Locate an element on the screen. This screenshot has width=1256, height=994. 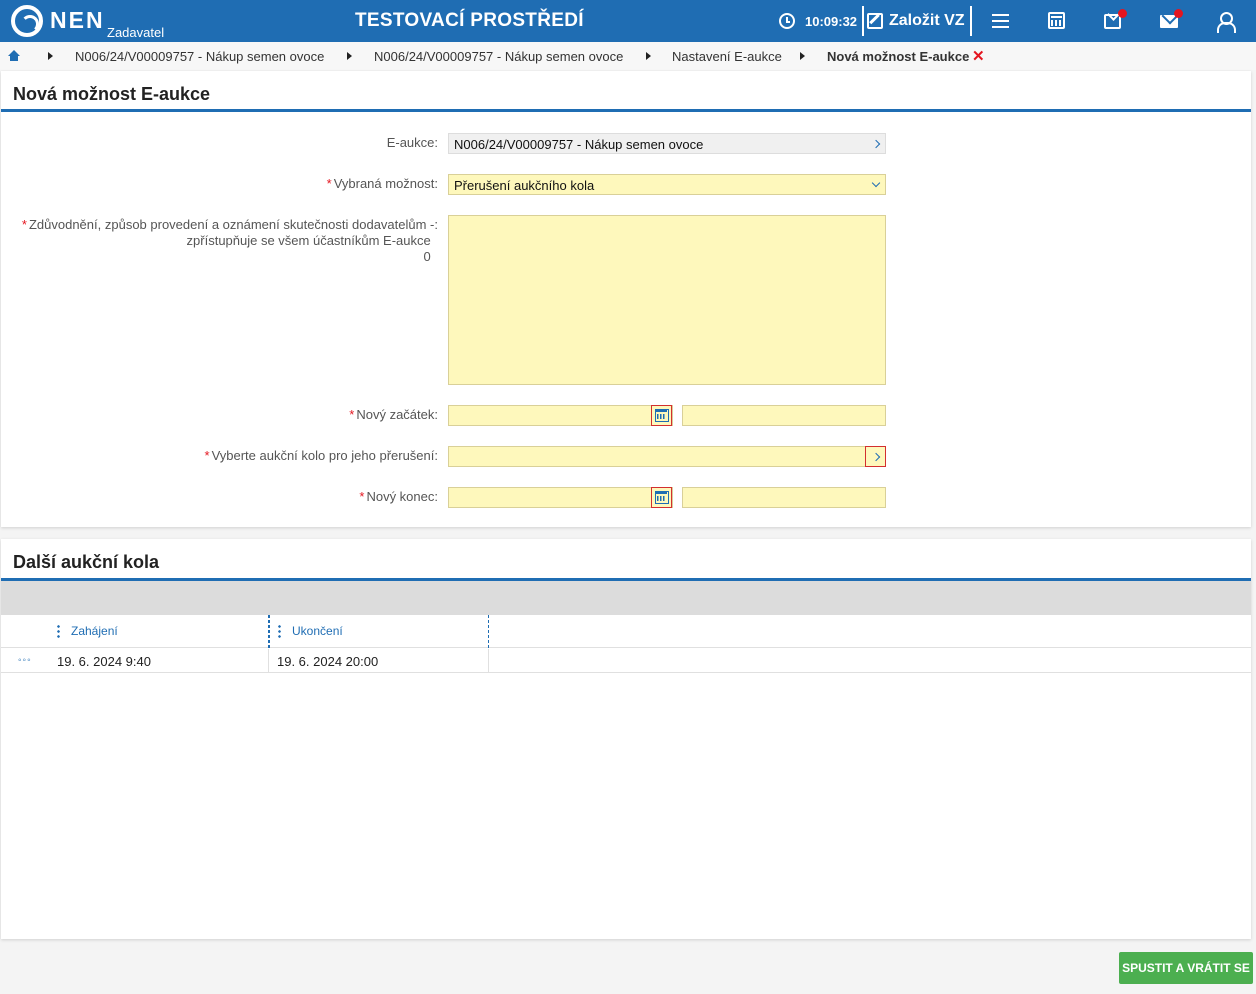
logo-subtitle: Zadavatel is located at coordinates (136, 32).